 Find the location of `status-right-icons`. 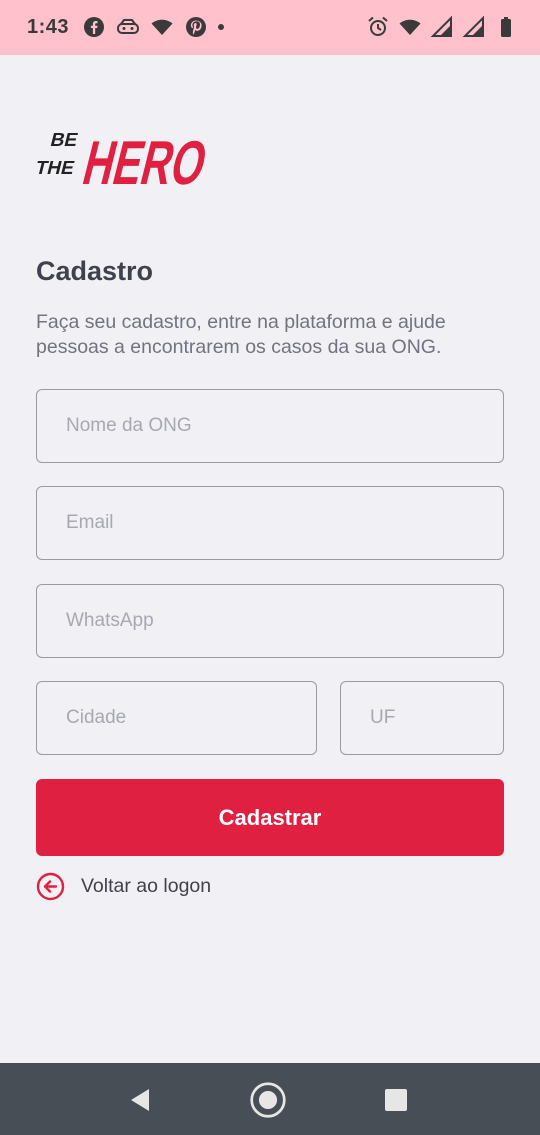

status-right-icons is located at coordinates (442, 27).